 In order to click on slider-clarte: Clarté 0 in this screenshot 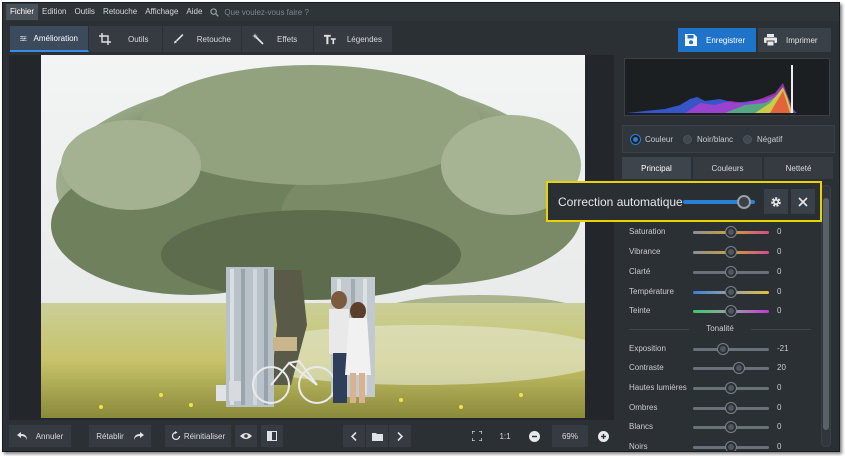, I will do `click(720, 272)`.